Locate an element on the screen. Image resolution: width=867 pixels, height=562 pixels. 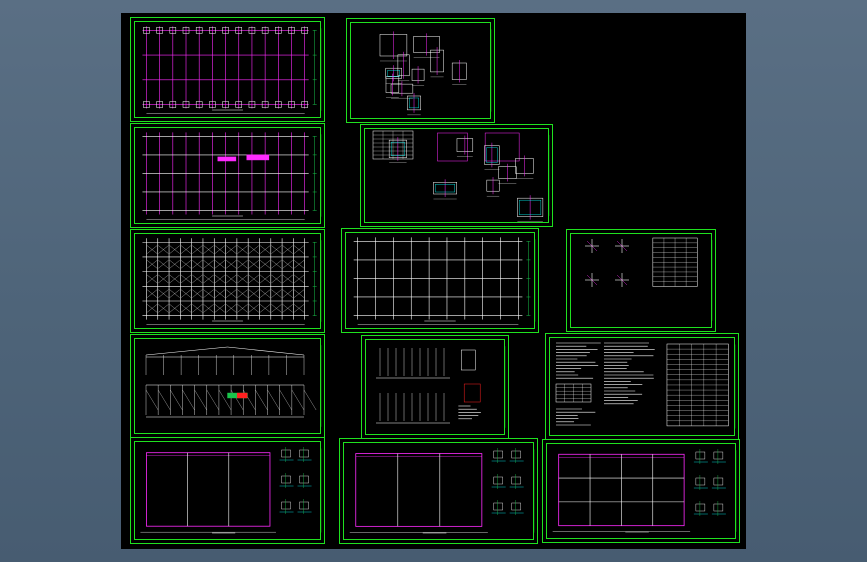
elevations-drawing is located at coordinates (233, 386).